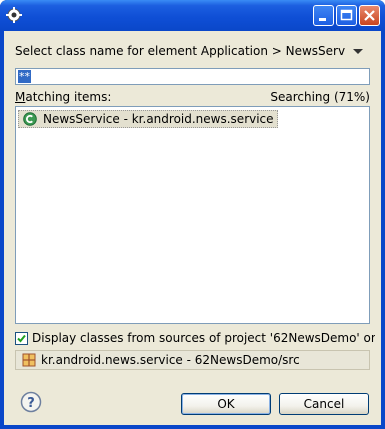 The image size is (385, 429). I want to click on list-item: NewsService - kr.android.news.service, so click(148, 119).